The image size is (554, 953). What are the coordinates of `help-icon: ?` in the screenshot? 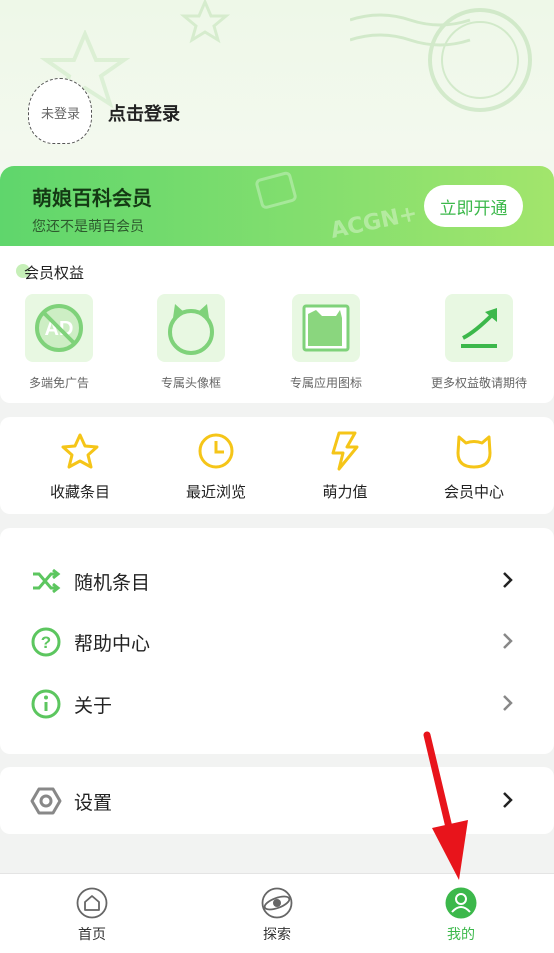 It's located at (46, 642).